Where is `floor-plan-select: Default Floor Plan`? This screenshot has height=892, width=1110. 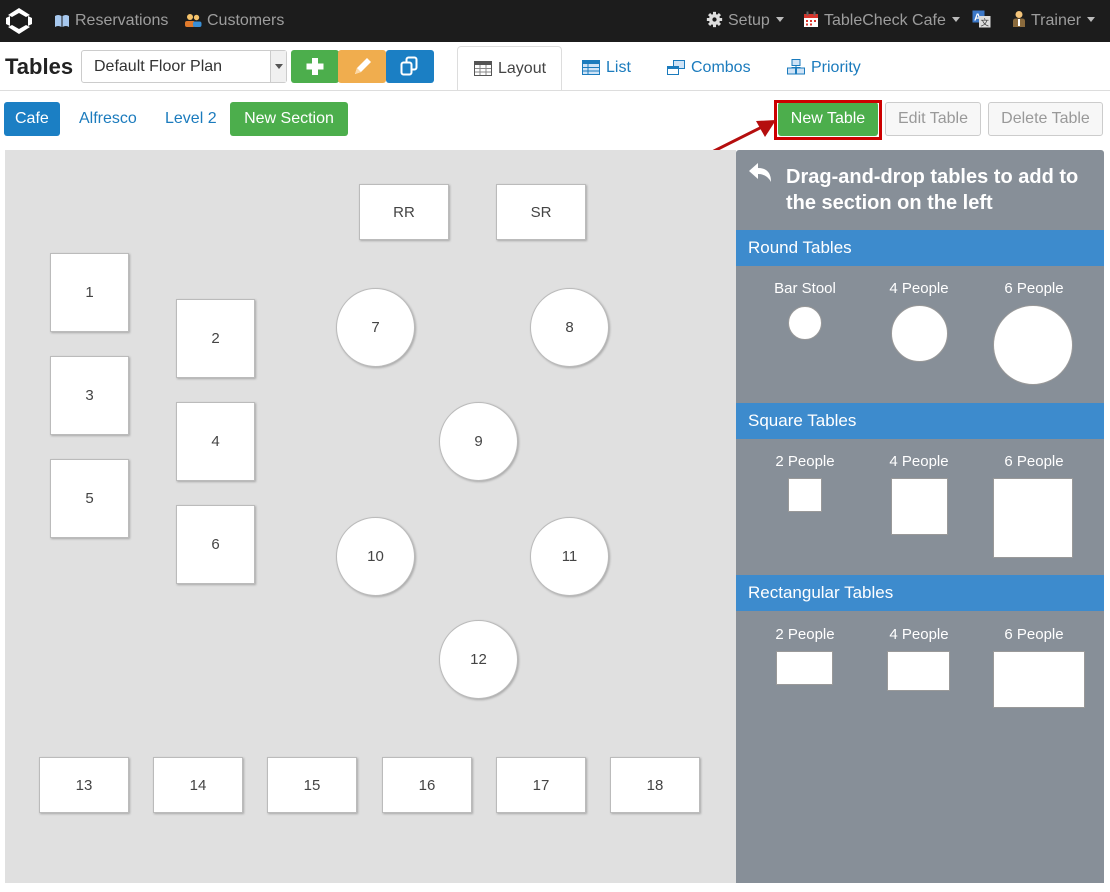 floor-plan-select: Default Floor Plan is located at coordinates (184, 66).